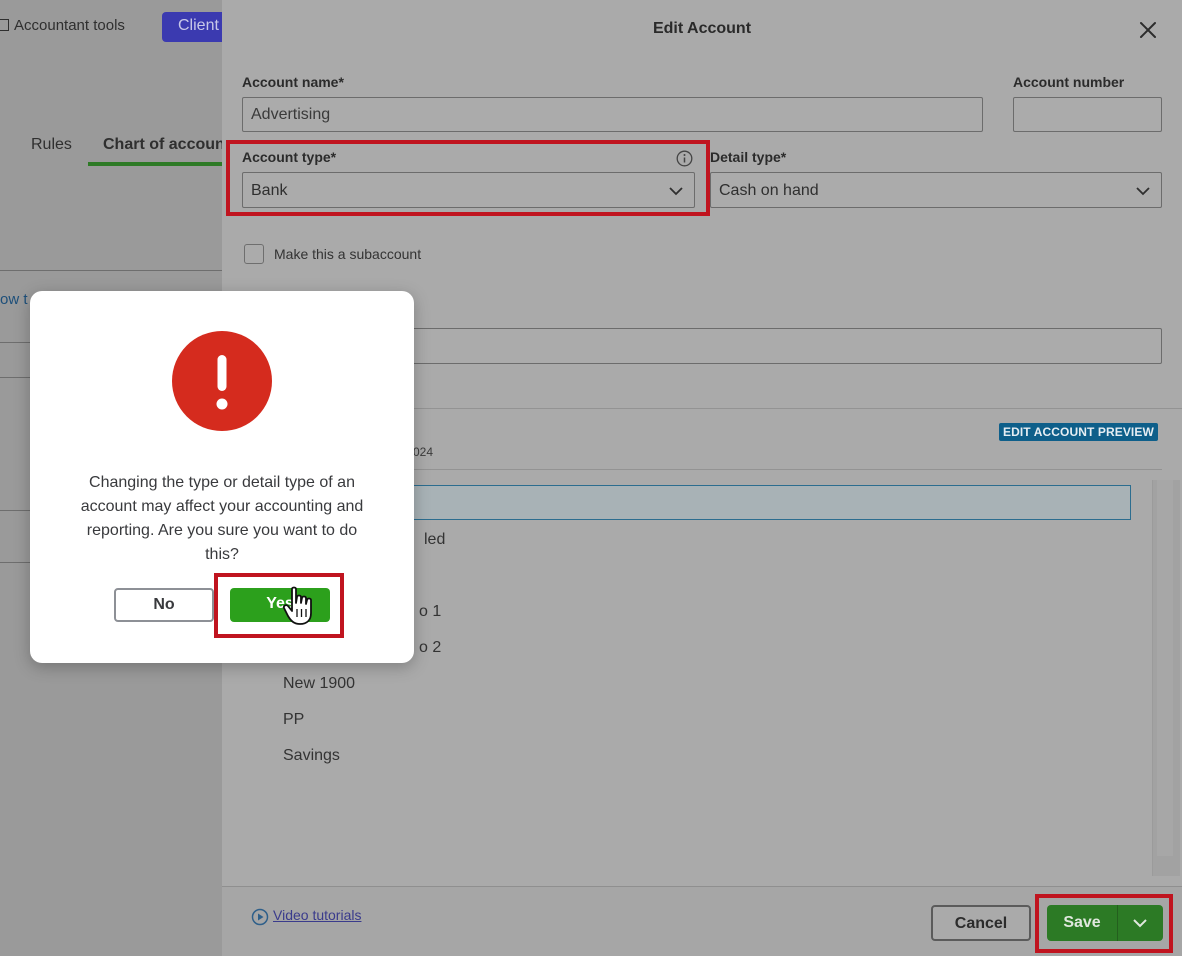 The height and width of the screenshot is (956, 1182). What do you see at coordinates (297, 605) in the screenshot?
I see `hand-pointer-cursor-icon` at bounding box center [297, 605].